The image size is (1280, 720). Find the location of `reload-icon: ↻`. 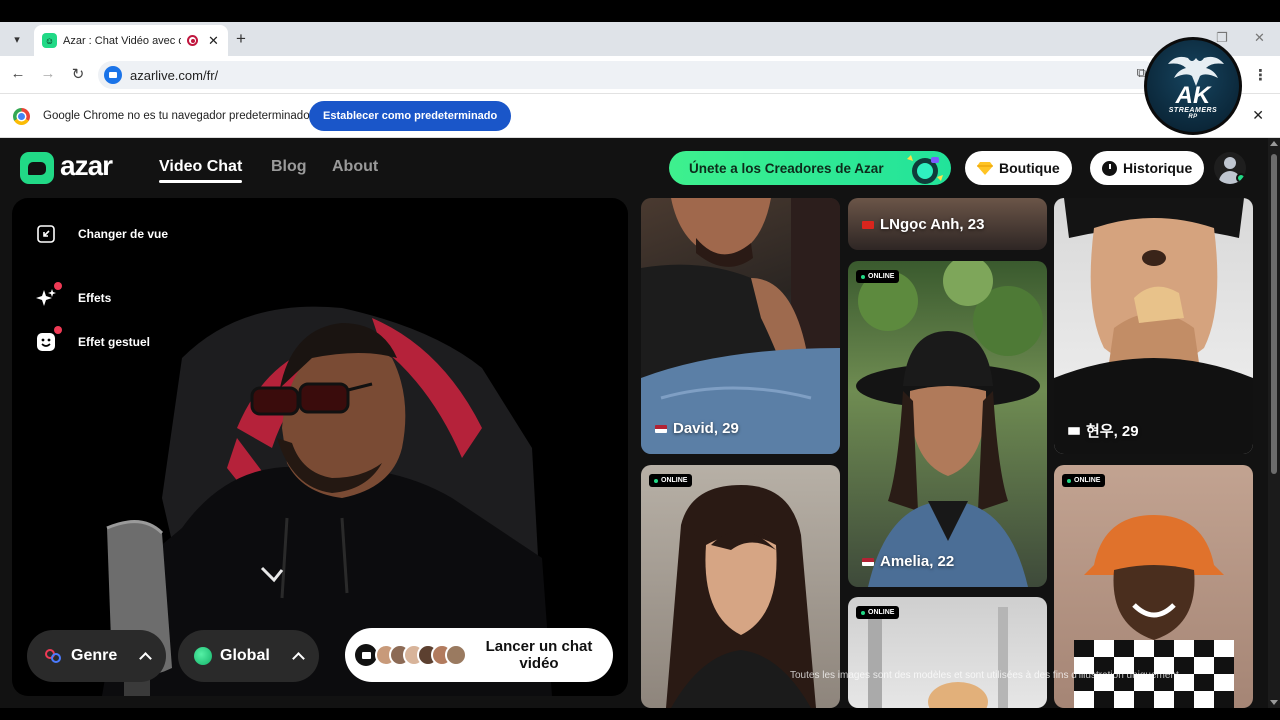

reload-icon: ↻ is located at coordinates (78, 74).